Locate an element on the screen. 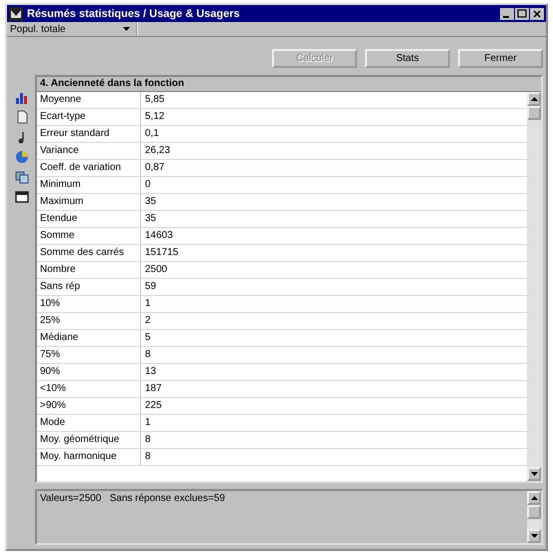 The image size is (553, 556). status-text: Valeurs=2500 Sans réponse exclues=59 is located at coordinates (132, 499).